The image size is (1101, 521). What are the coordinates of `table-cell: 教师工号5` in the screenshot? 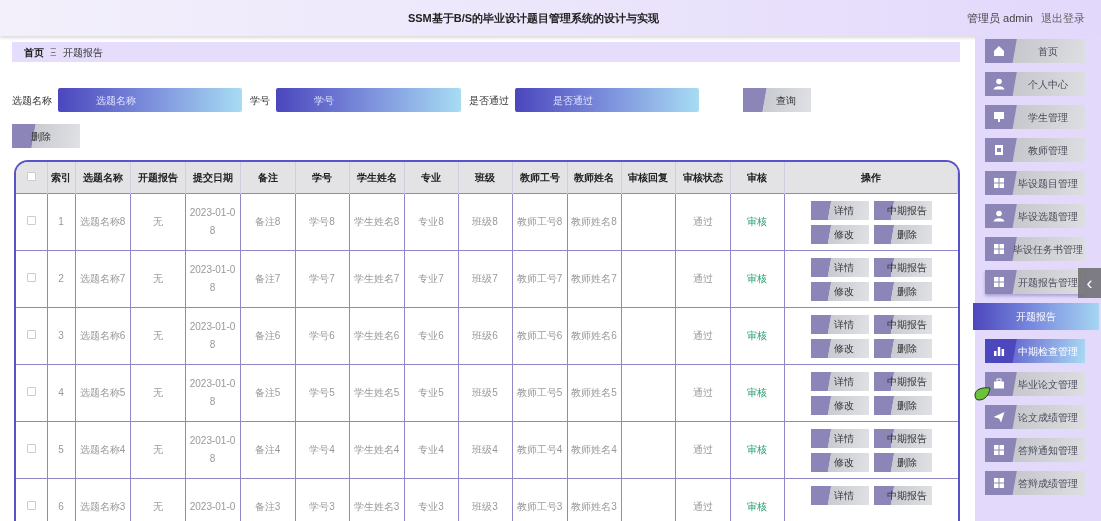 It's located at (539, 392).